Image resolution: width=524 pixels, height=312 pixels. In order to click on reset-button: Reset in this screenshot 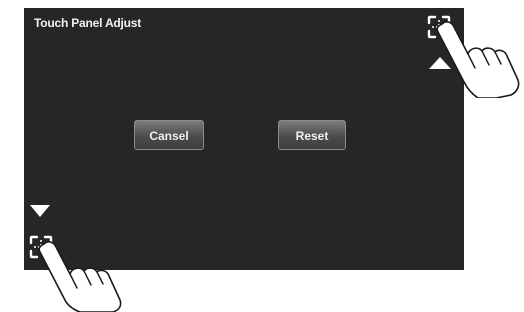, I will do `click(312, 135)`.